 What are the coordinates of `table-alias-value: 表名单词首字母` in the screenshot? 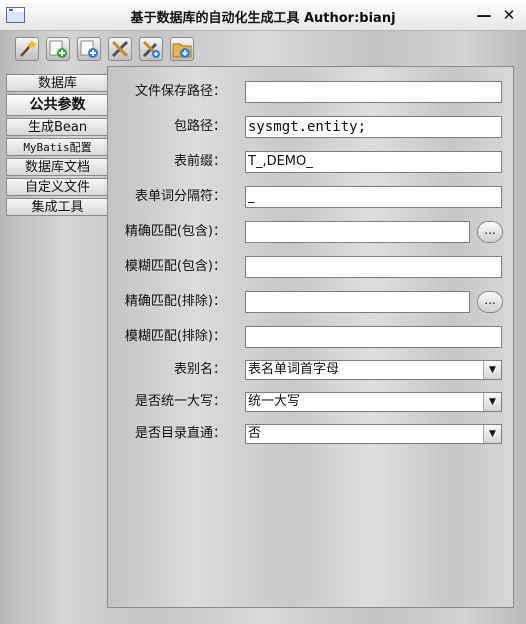 It's located at (294, 369).